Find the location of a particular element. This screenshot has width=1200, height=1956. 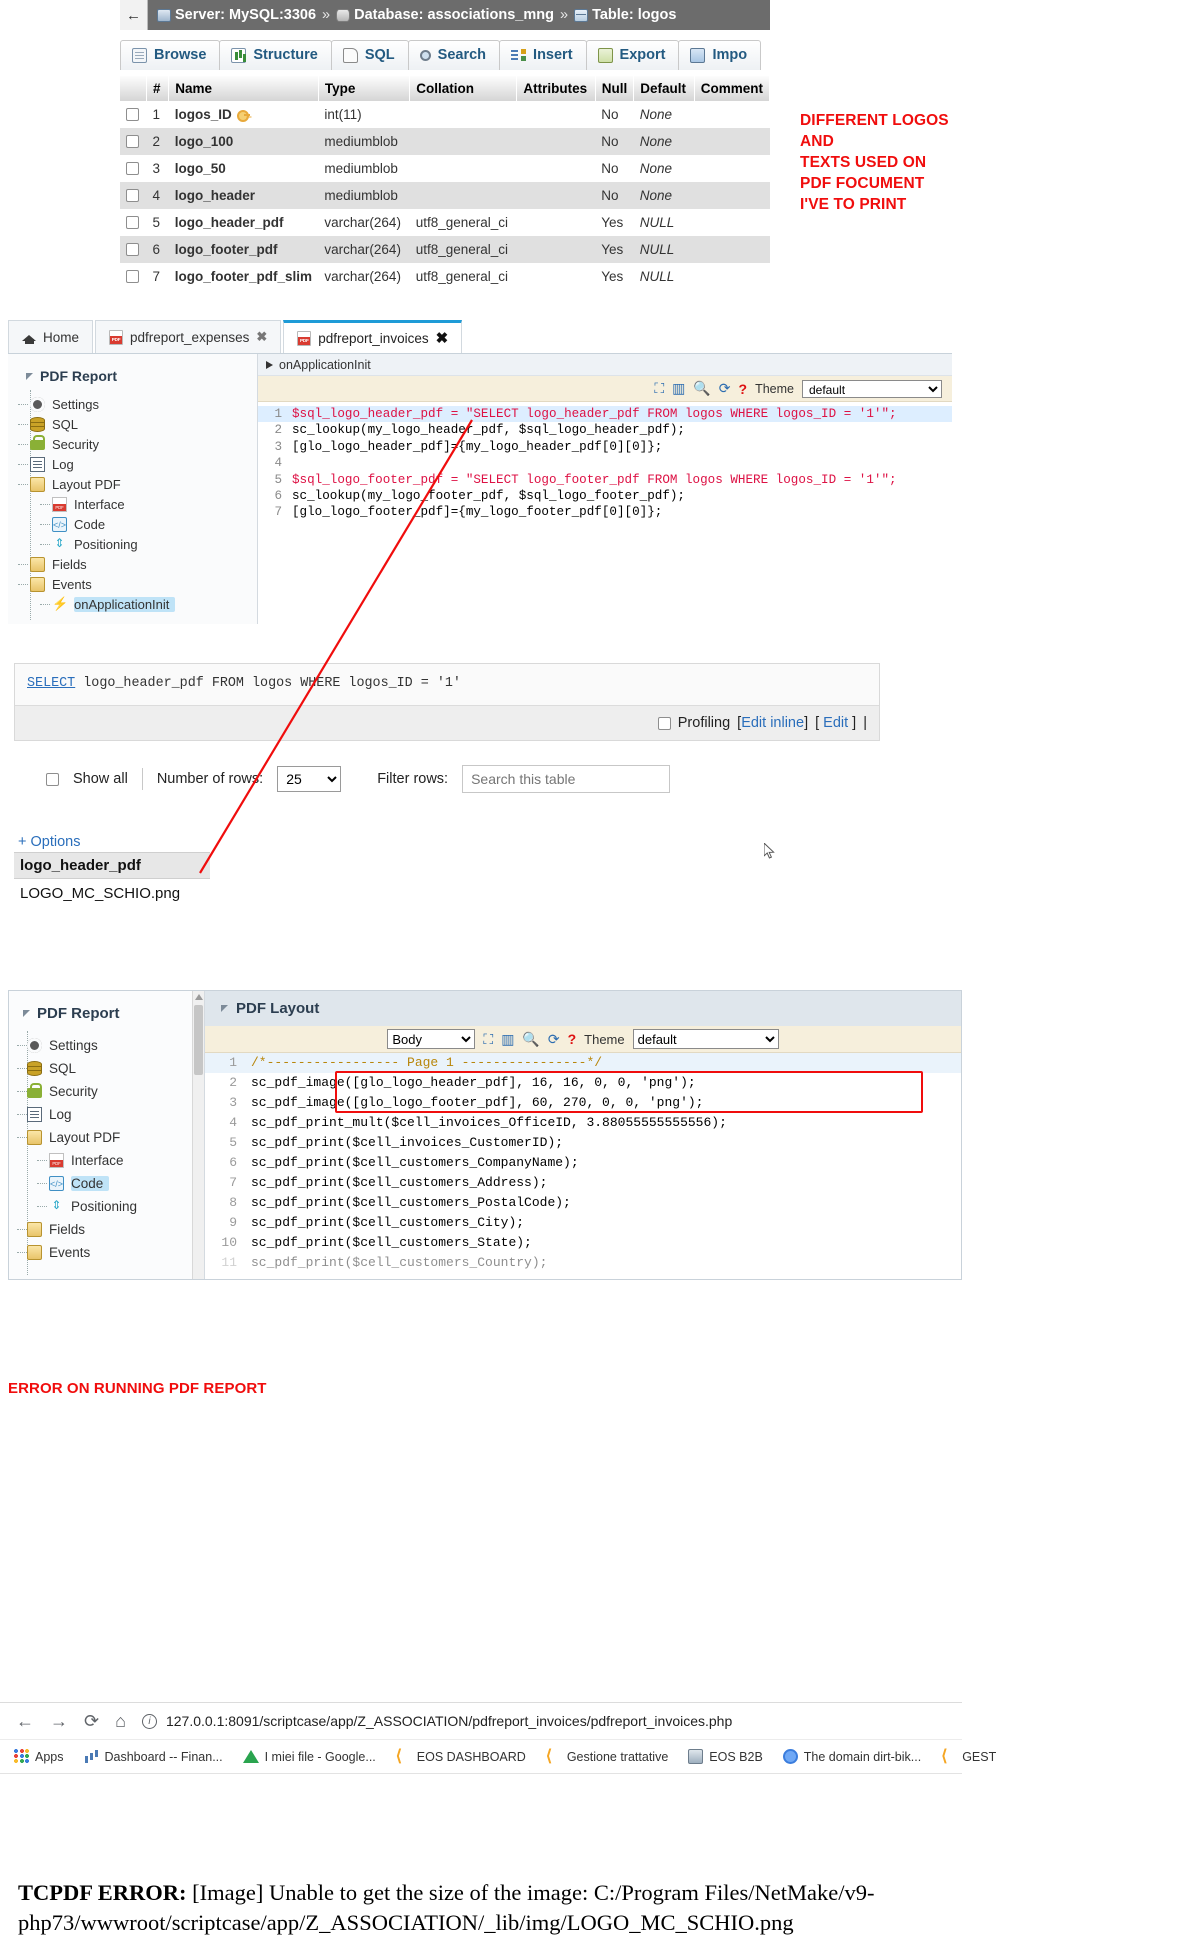

show-all-checkbox is located at coordinates (52, 779).